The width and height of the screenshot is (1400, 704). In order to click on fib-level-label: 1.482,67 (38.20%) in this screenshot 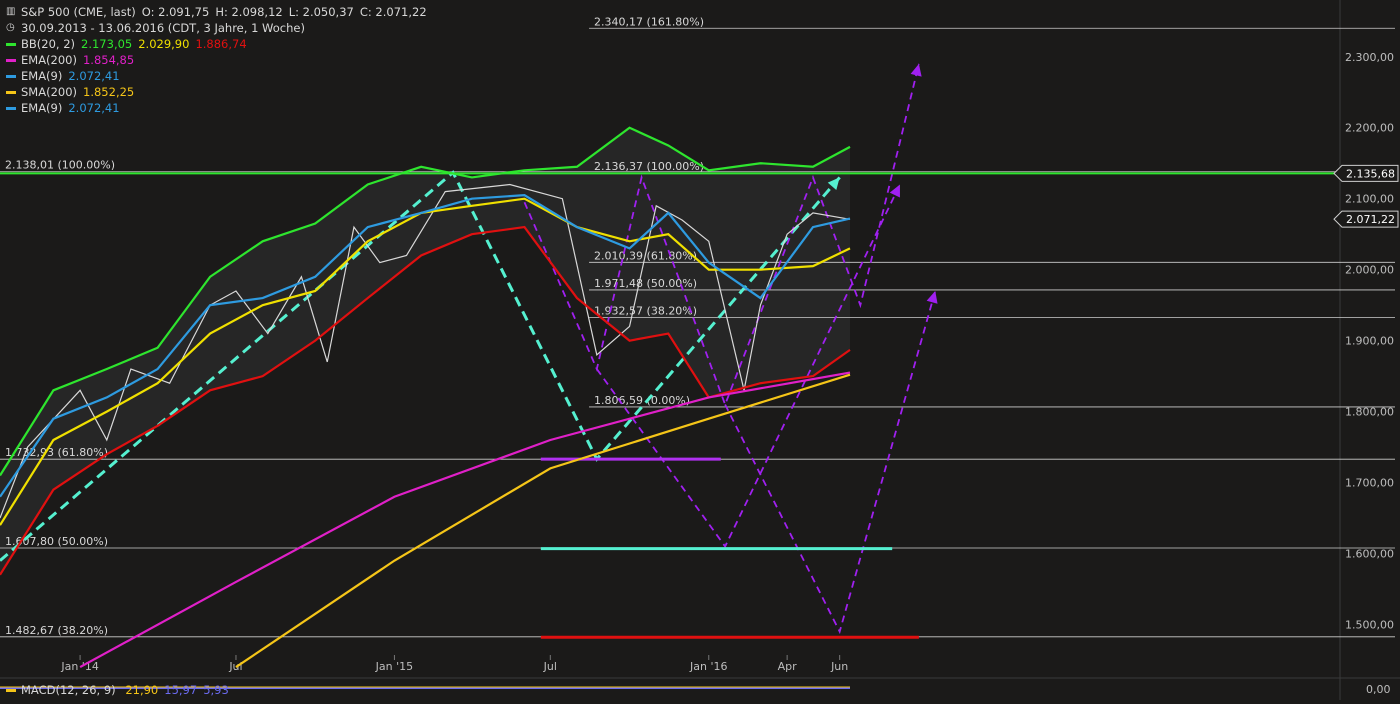, I will do `click(56, 630)`.